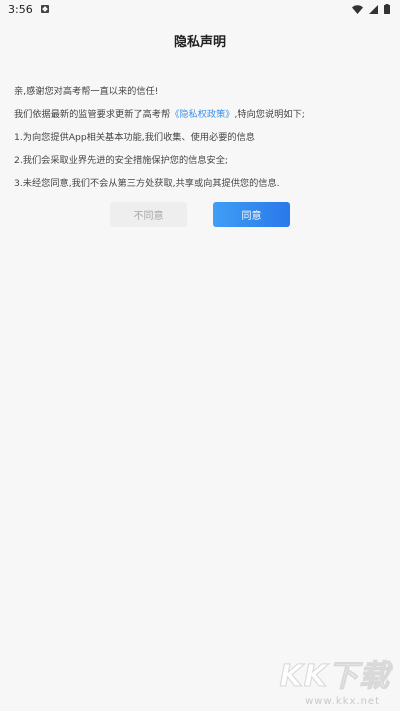  Describe the element at coordinates (334, 677) in the screenshot. I see `watermark-logo: KK下载` at that location.